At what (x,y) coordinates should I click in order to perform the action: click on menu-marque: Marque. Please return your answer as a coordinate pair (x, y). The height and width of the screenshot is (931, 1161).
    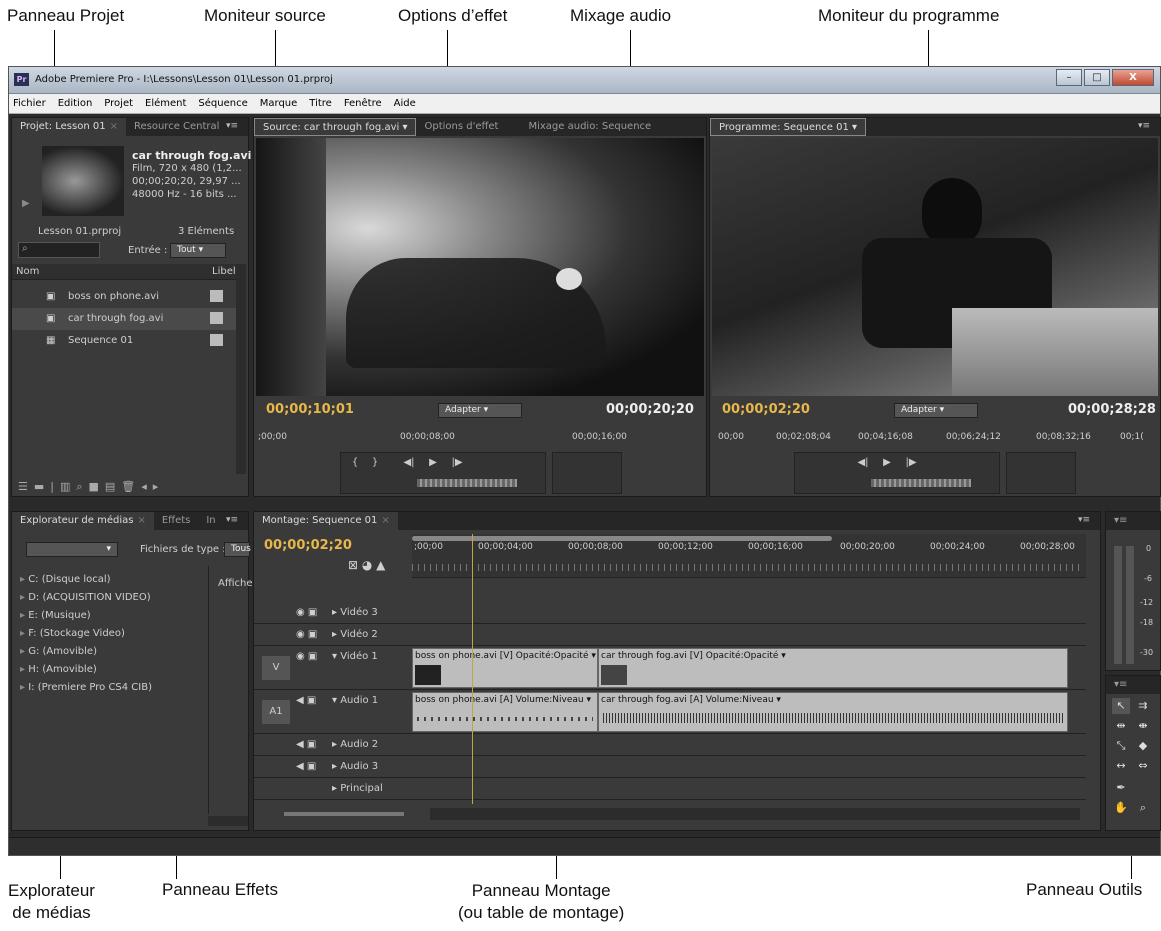
    Looking at the image, I should click on (279, 103).